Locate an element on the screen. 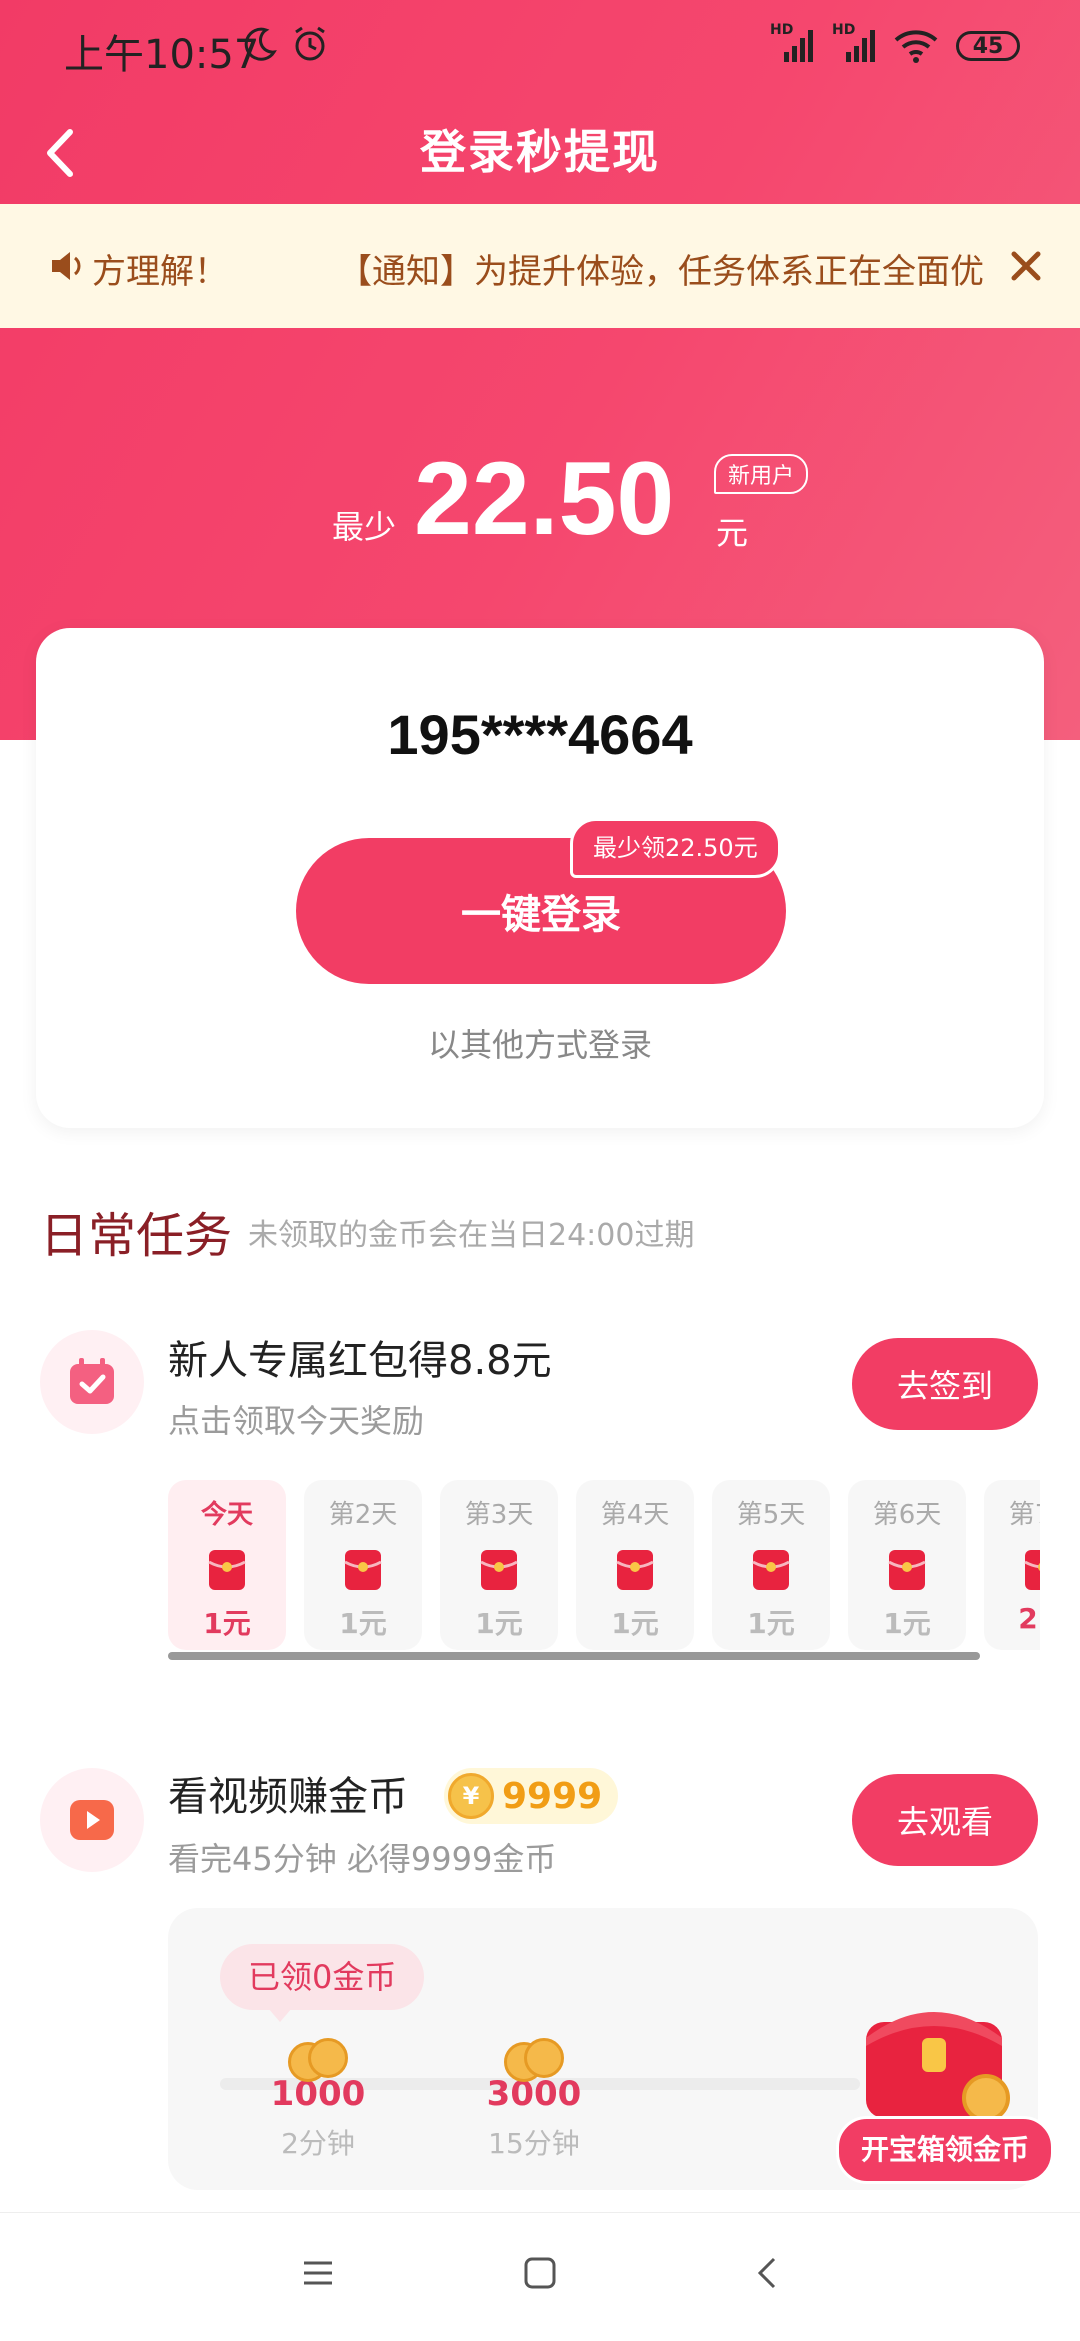 This screenshot has width=1080, height=2341. watch-video-button-label: 去观看 is located at coordinates (944, 1822).